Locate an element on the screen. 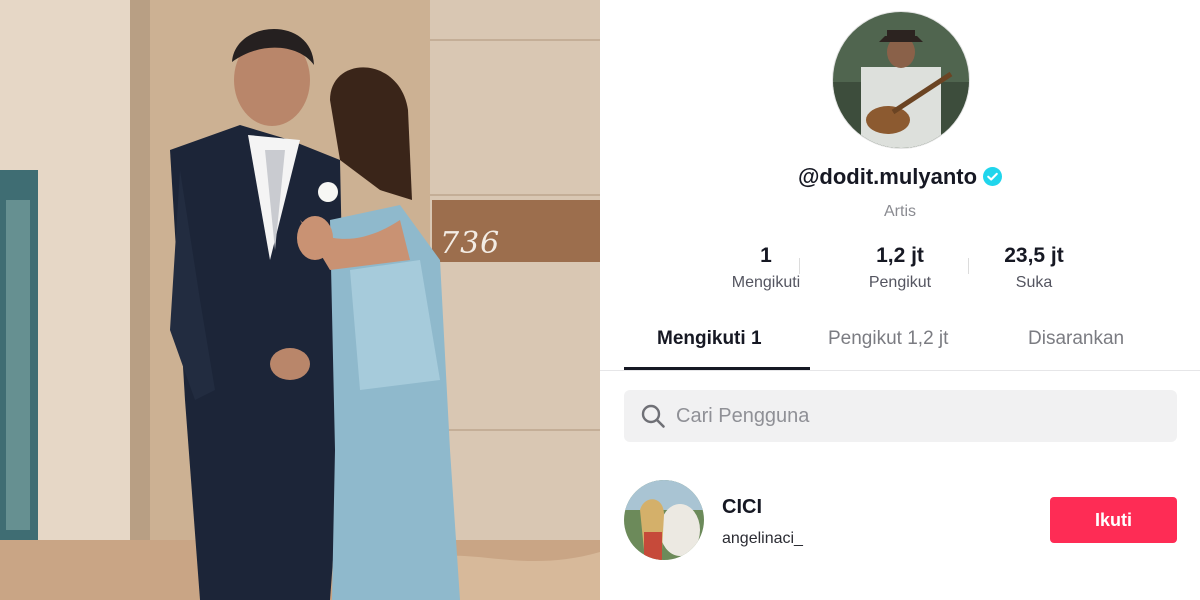 The width and height of the screenshot is (1200, 600). user-avatar-image is located at coordinates (664, 520).